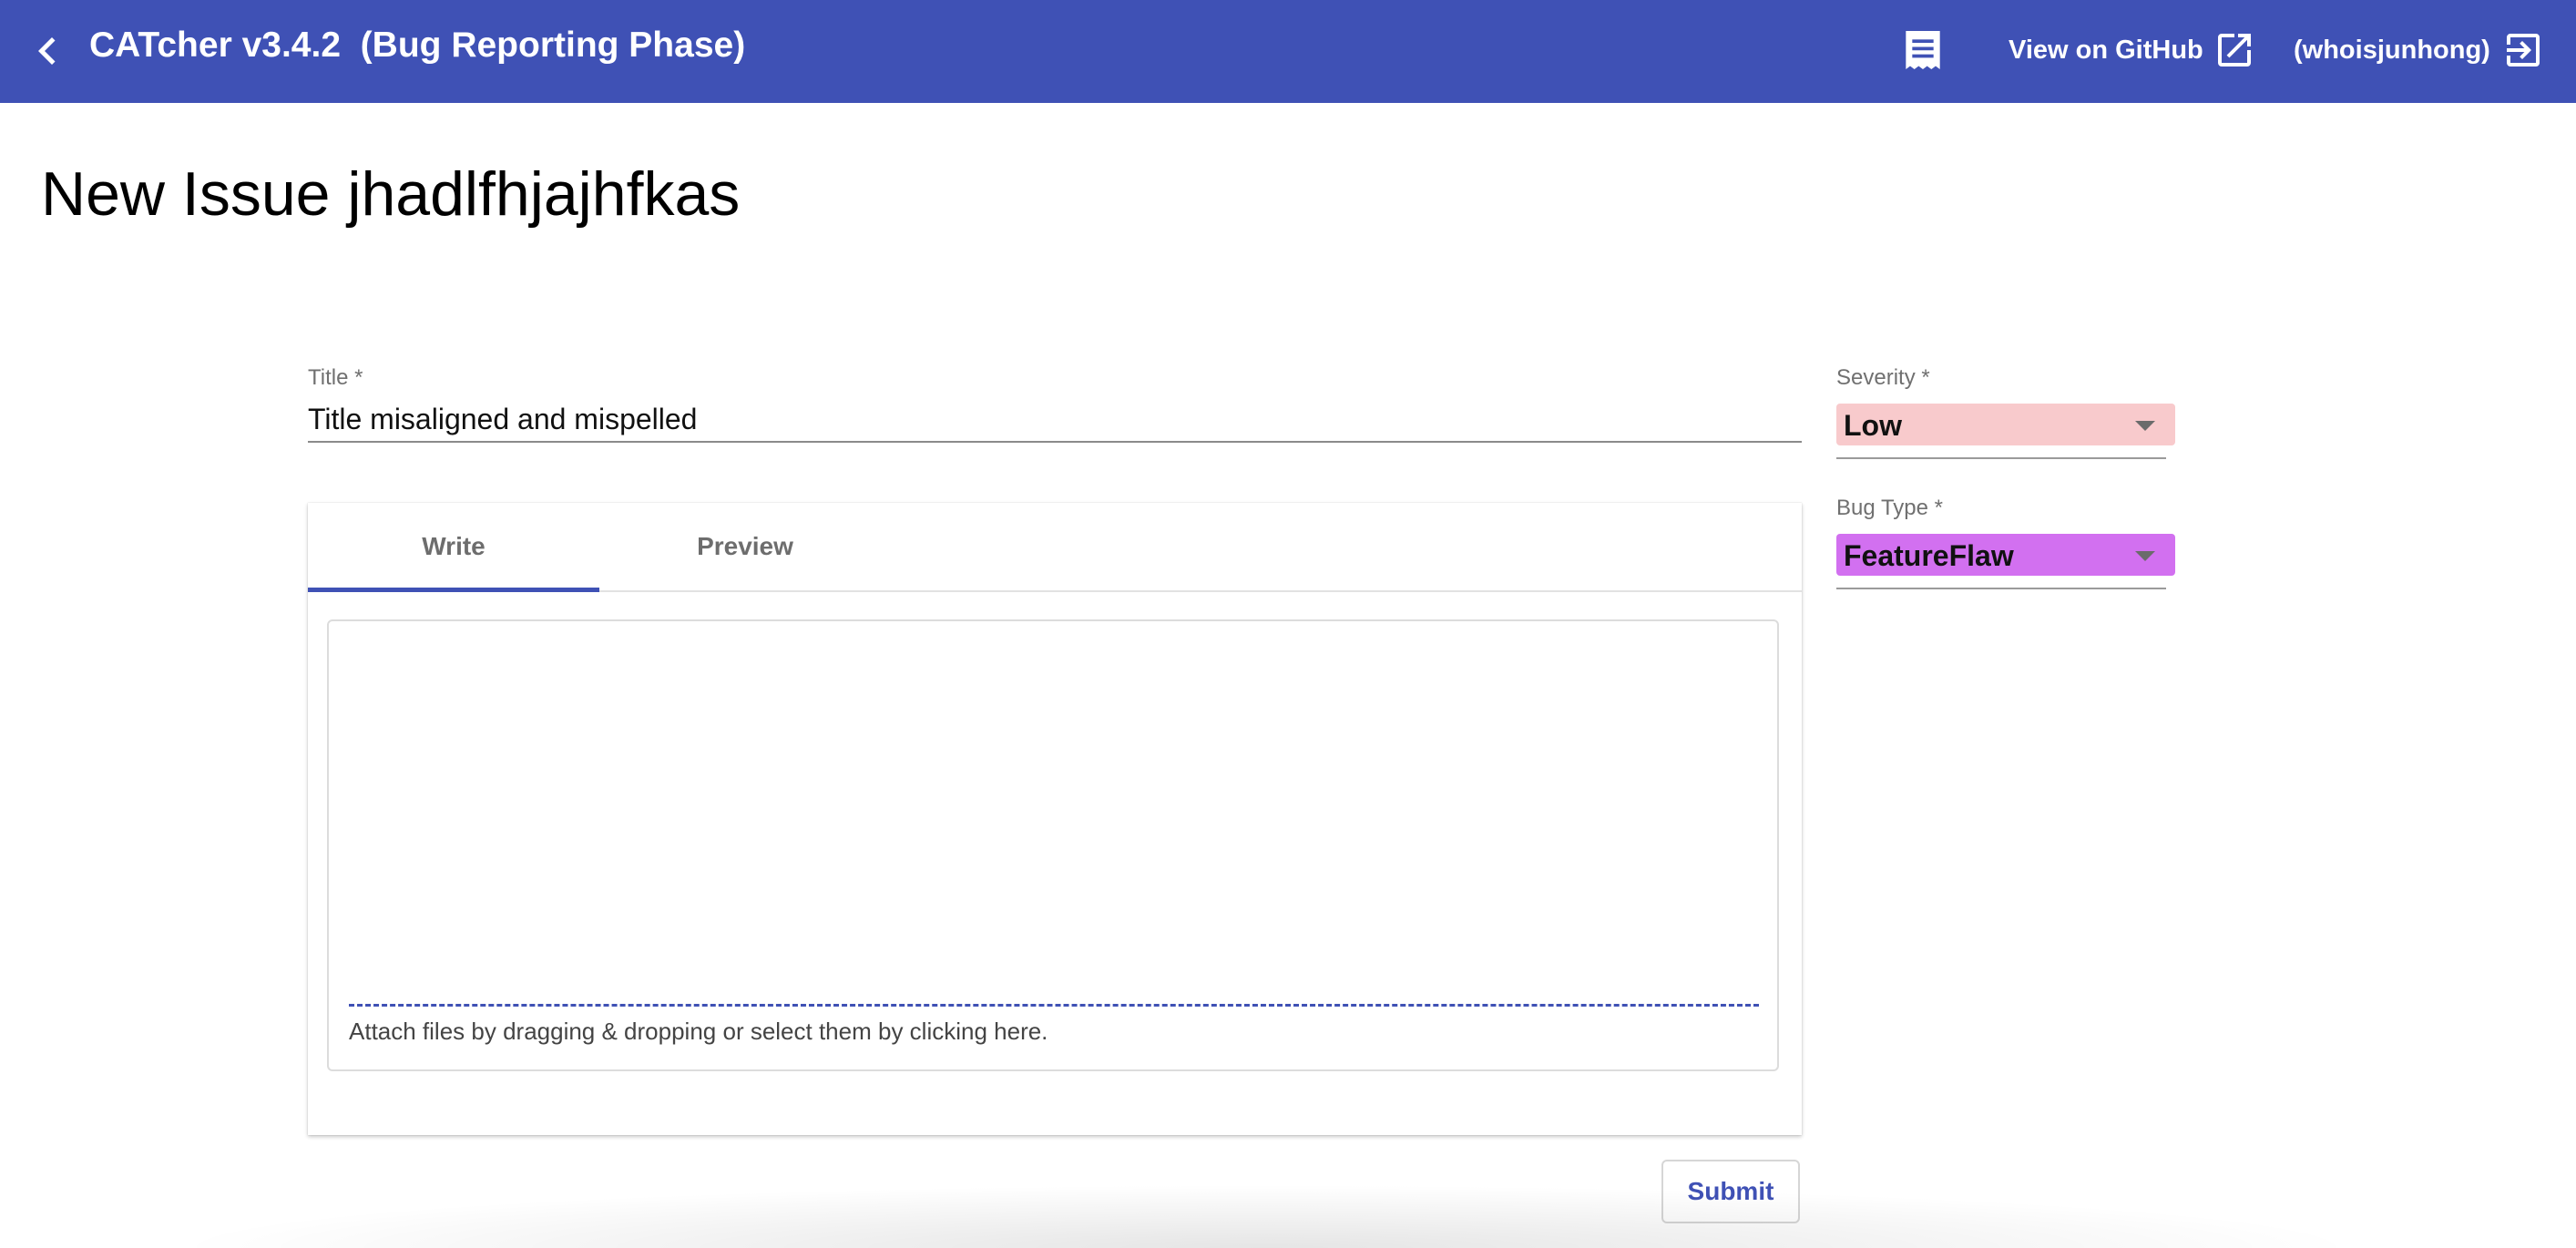 This screenshot has height=1248, width=2576. Describe the element at coordinates (391, 194) in the screenshot. I see `page-title: New Issue jhadlfhjajhfkas` at that location.